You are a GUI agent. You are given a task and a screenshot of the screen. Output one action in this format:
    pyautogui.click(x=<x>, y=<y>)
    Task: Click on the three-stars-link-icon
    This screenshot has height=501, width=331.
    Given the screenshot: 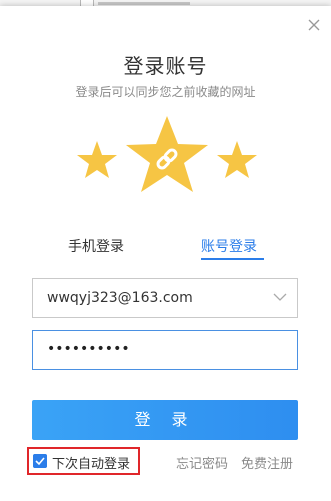 What is the action you would take?
    pyautogui.click(x=167, y=154)
    